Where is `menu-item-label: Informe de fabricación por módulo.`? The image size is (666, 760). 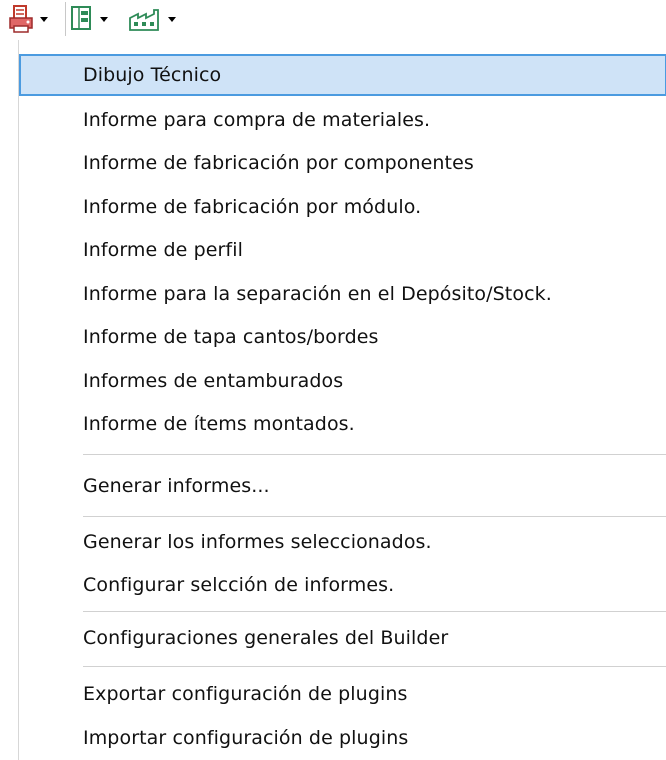
menu-item-label: Informe de fabricación por módulo. is located at coordinates (252, 207).